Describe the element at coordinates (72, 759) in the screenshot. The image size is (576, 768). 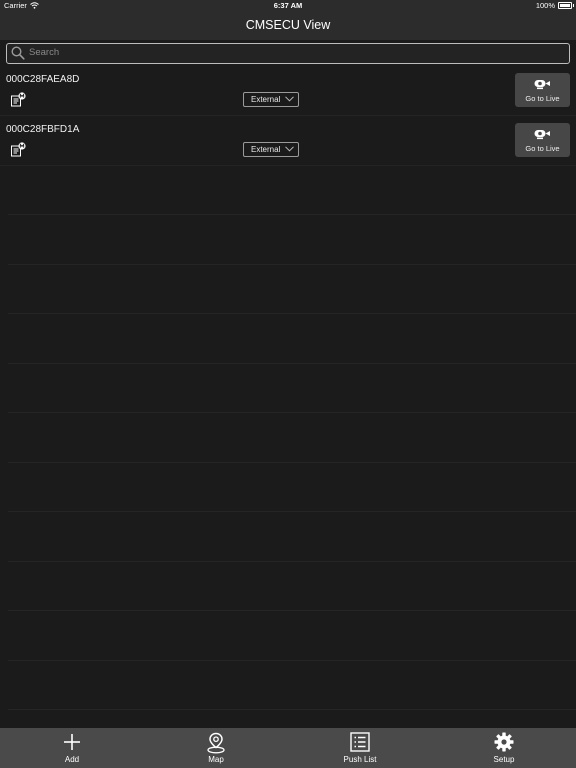
I see `tab-add-label: Add` at that location.